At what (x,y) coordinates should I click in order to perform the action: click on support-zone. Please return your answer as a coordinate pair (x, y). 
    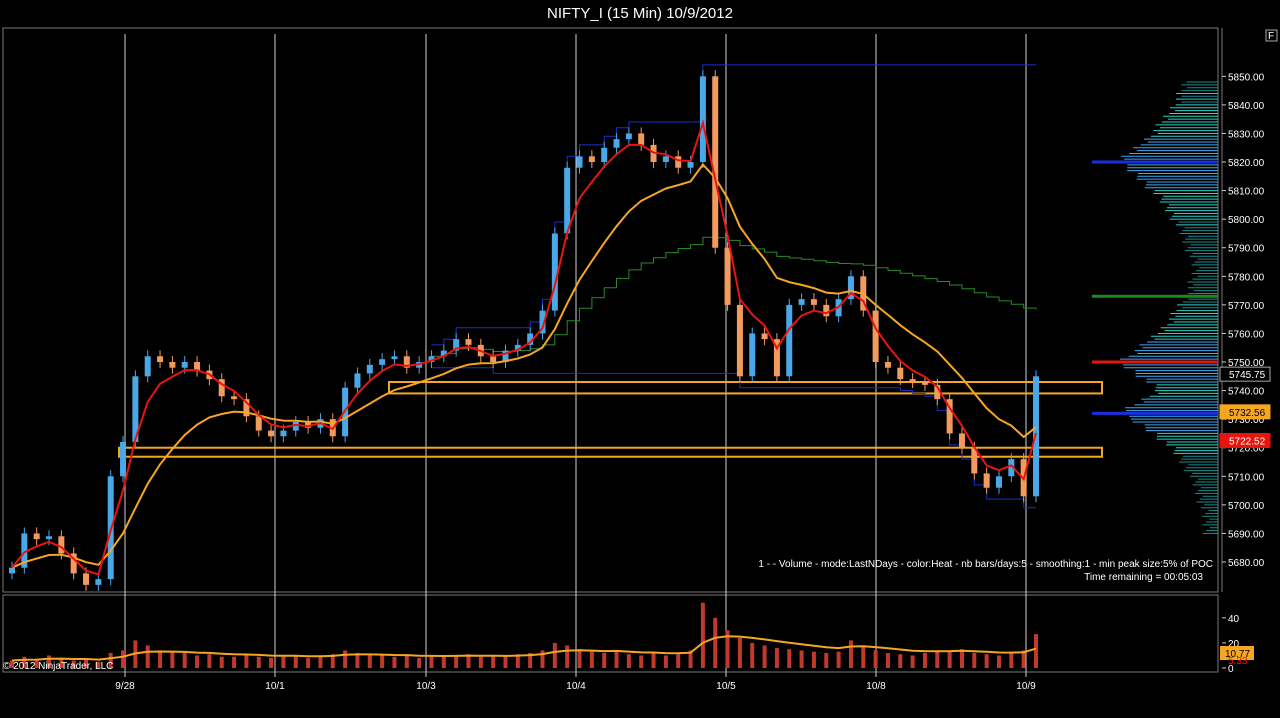
    Looking at the image, I should click on (610, 452).